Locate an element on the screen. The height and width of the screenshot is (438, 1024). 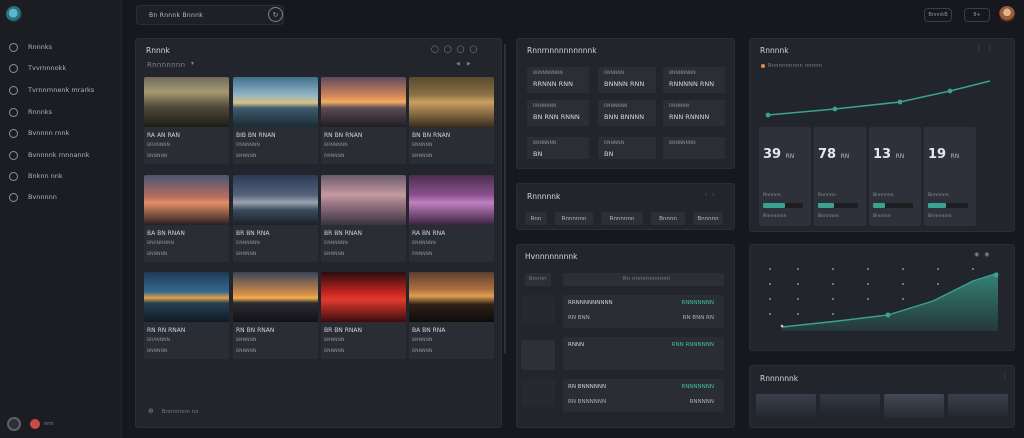
stat-card: BNNNNNN BN is located at coordinates (558, 148).